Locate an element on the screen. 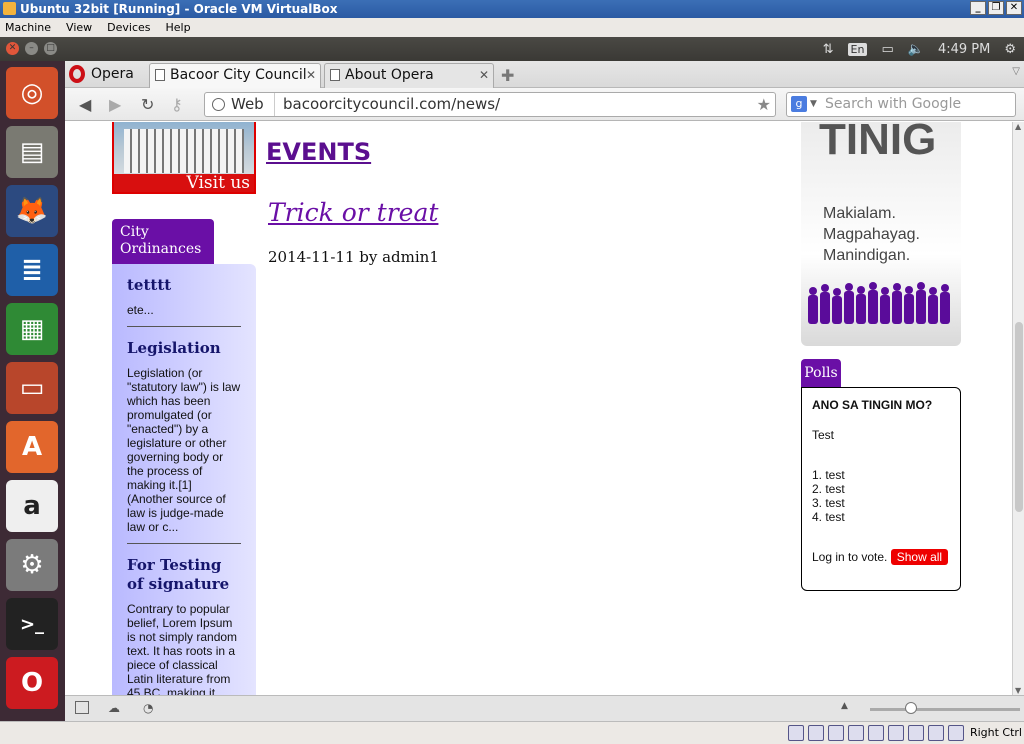  ordinance-title: tetttt is located at coordinates (184, 285).